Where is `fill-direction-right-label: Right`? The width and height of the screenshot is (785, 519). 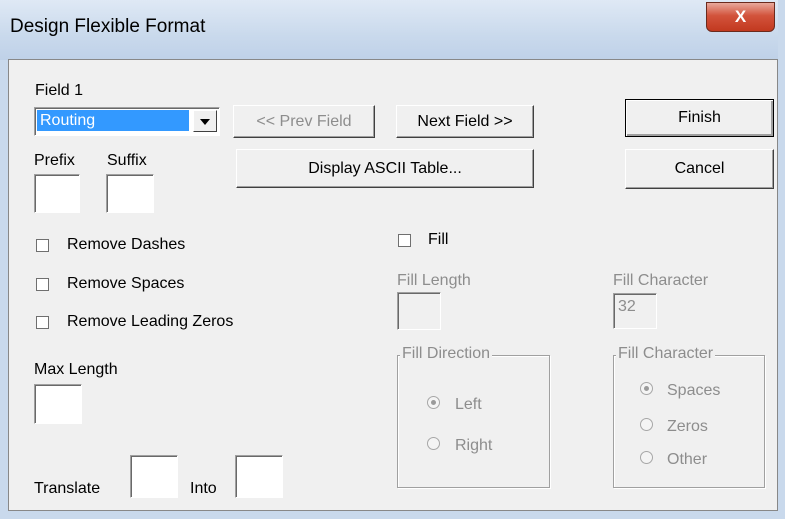
fill-direction-right-label: Right is located at coordinates (474, 445).